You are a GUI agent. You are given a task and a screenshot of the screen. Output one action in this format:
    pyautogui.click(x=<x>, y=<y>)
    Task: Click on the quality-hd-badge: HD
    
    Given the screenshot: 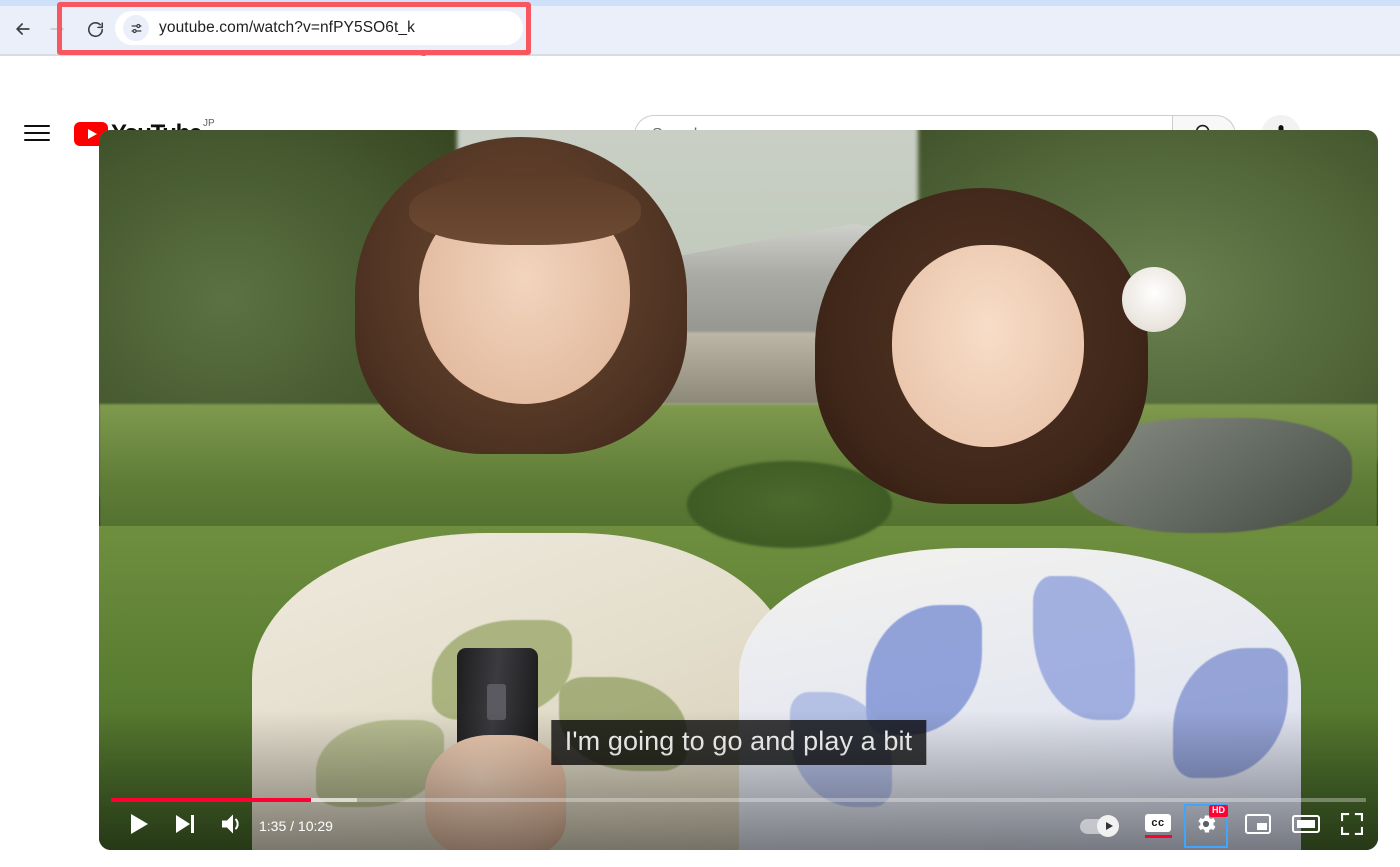 What is the action you would take?
    pyautogui.click(x=1218, y=811)
    